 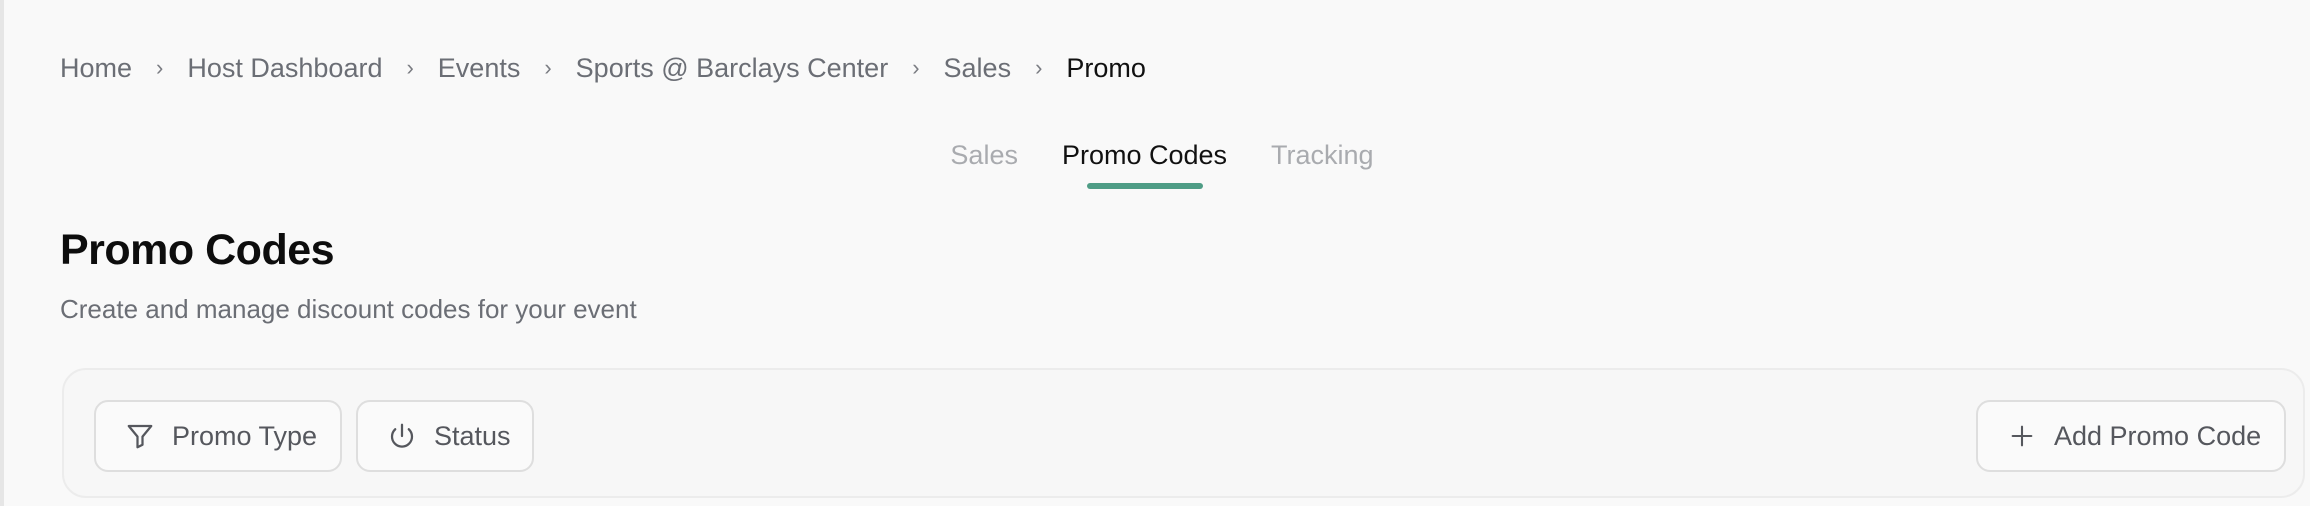 I want to click on tab-list: Sales Promo Codes Tracking, so click(x=1162, y=162).